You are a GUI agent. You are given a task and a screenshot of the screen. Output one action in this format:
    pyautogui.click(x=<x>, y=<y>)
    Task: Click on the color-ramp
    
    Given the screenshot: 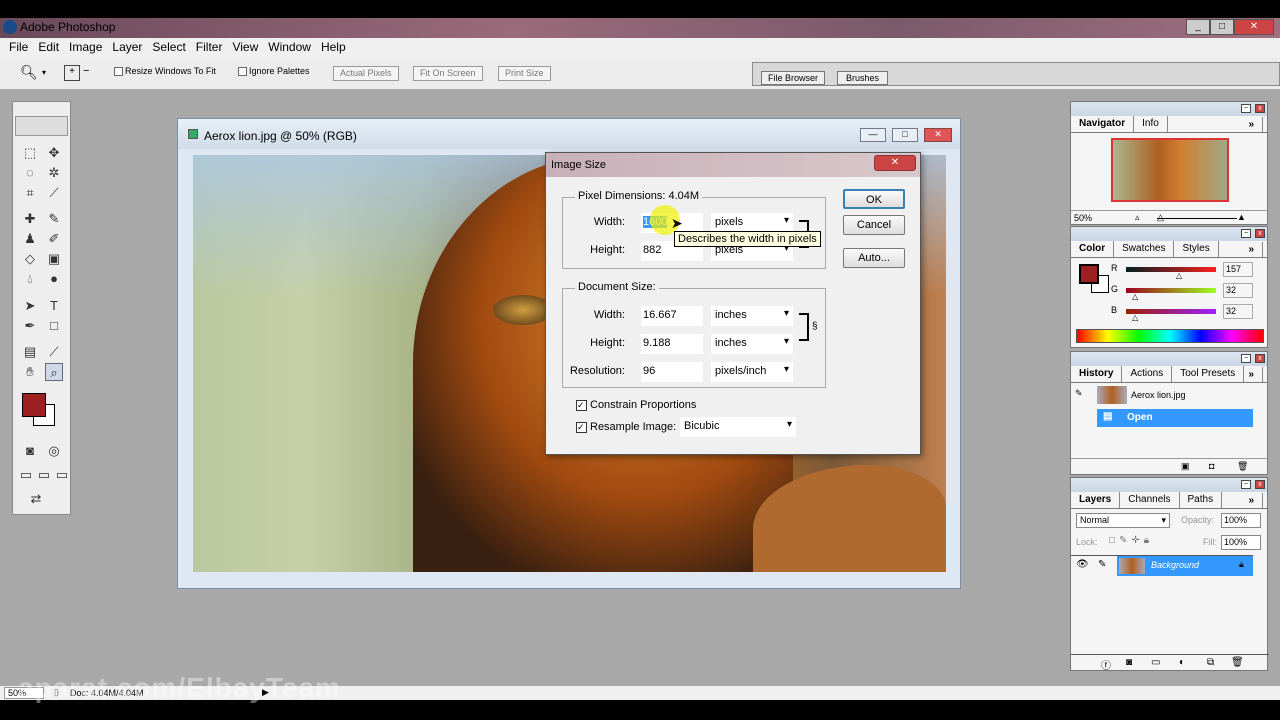 What is the action you would take?
    pyautogui.click(x=1170, y=336)
    